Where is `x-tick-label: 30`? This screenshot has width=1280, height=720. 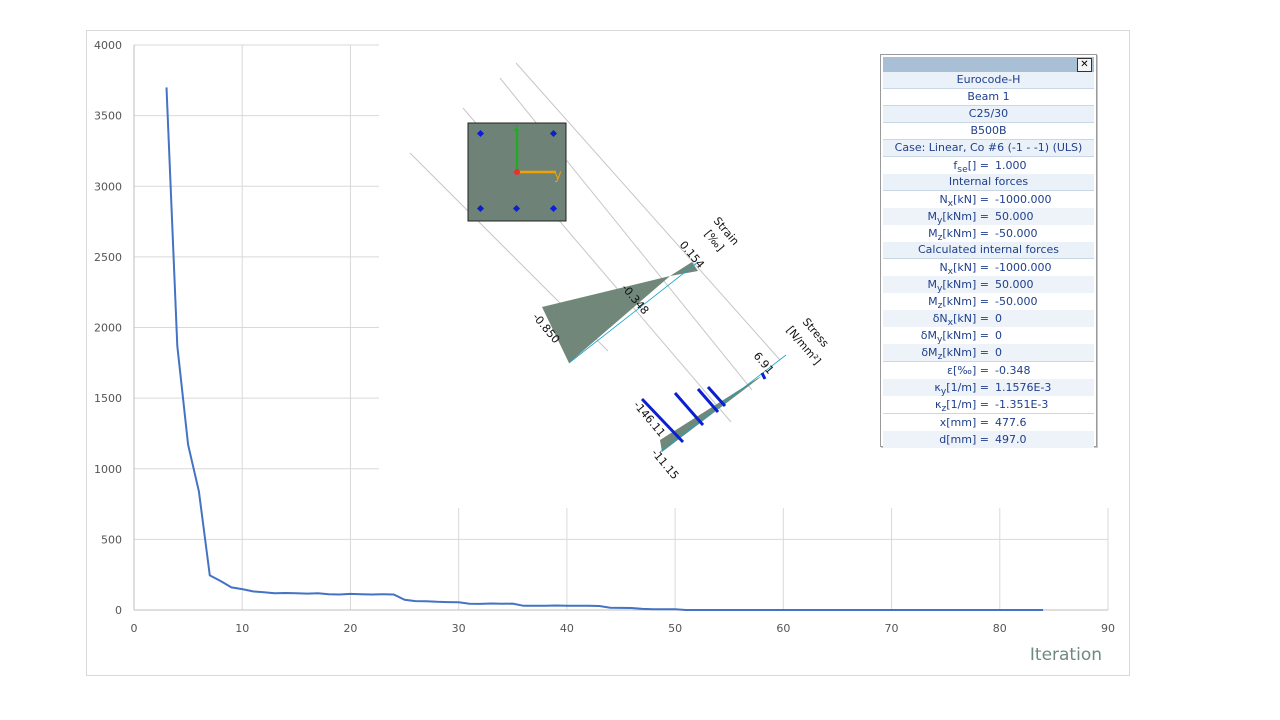
x-tick-label: 30 is located at coordinates (459, 628).